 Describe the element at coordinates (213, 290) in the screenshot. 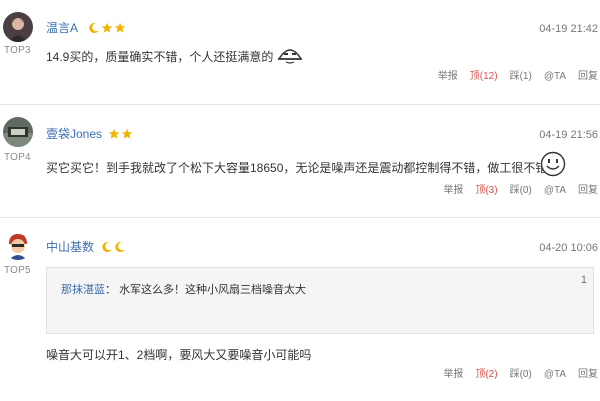

I see `quoted-text: 水军这么多！这种小风扇三档噪音太大` at that location.